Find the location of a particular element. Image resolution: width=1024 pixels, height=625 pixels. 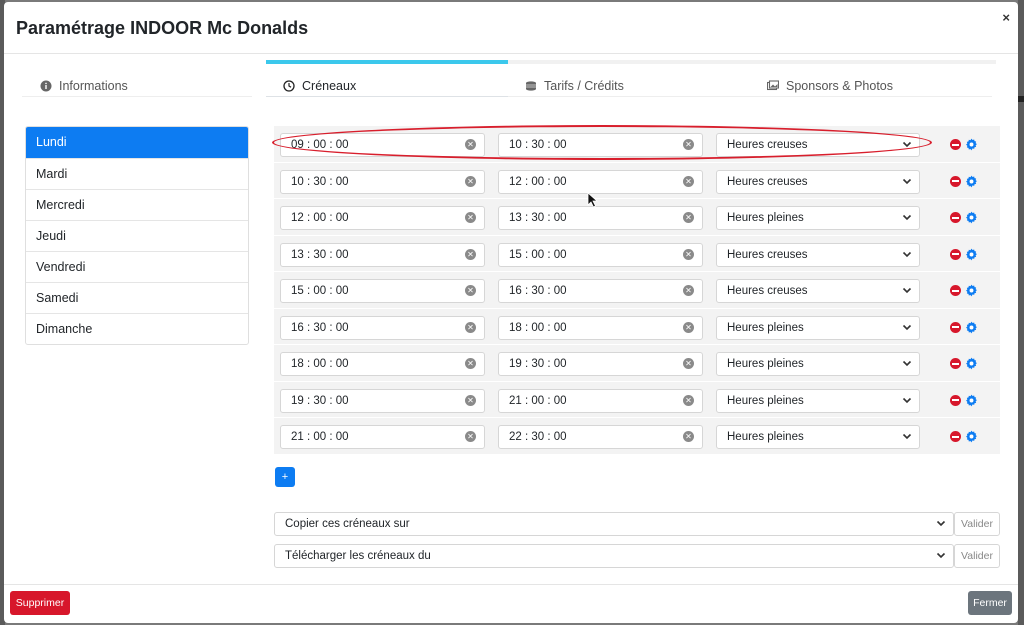

close-icon: × is located at coordinates (1006, 17).